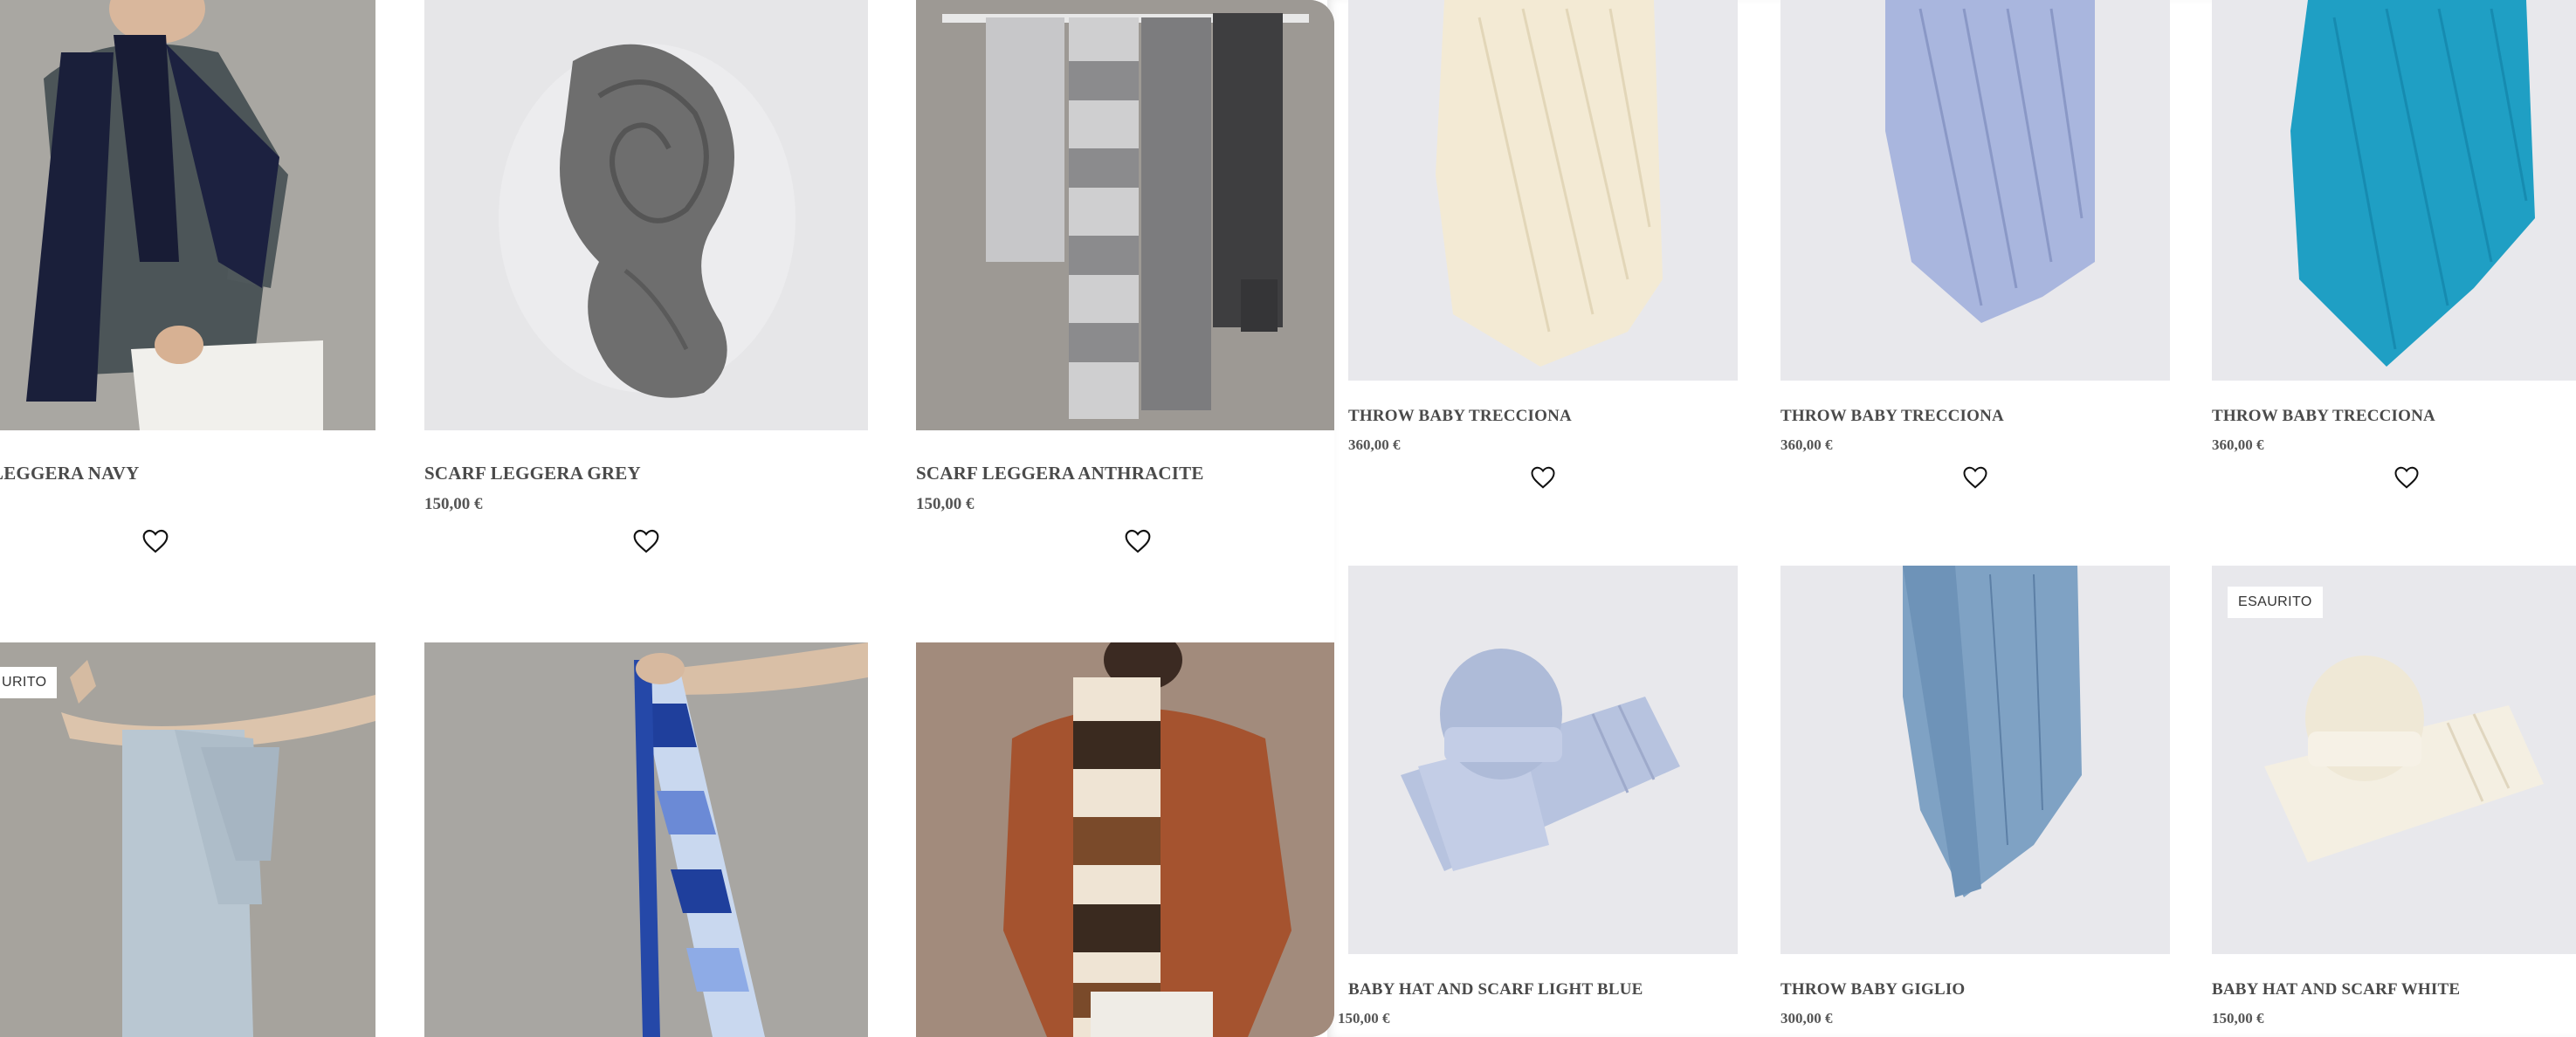 This screenshot has width=2576, height=1037. I want to click on product-card: SCARF LEGGERA GREY 150,00 €, so click(646, 306).